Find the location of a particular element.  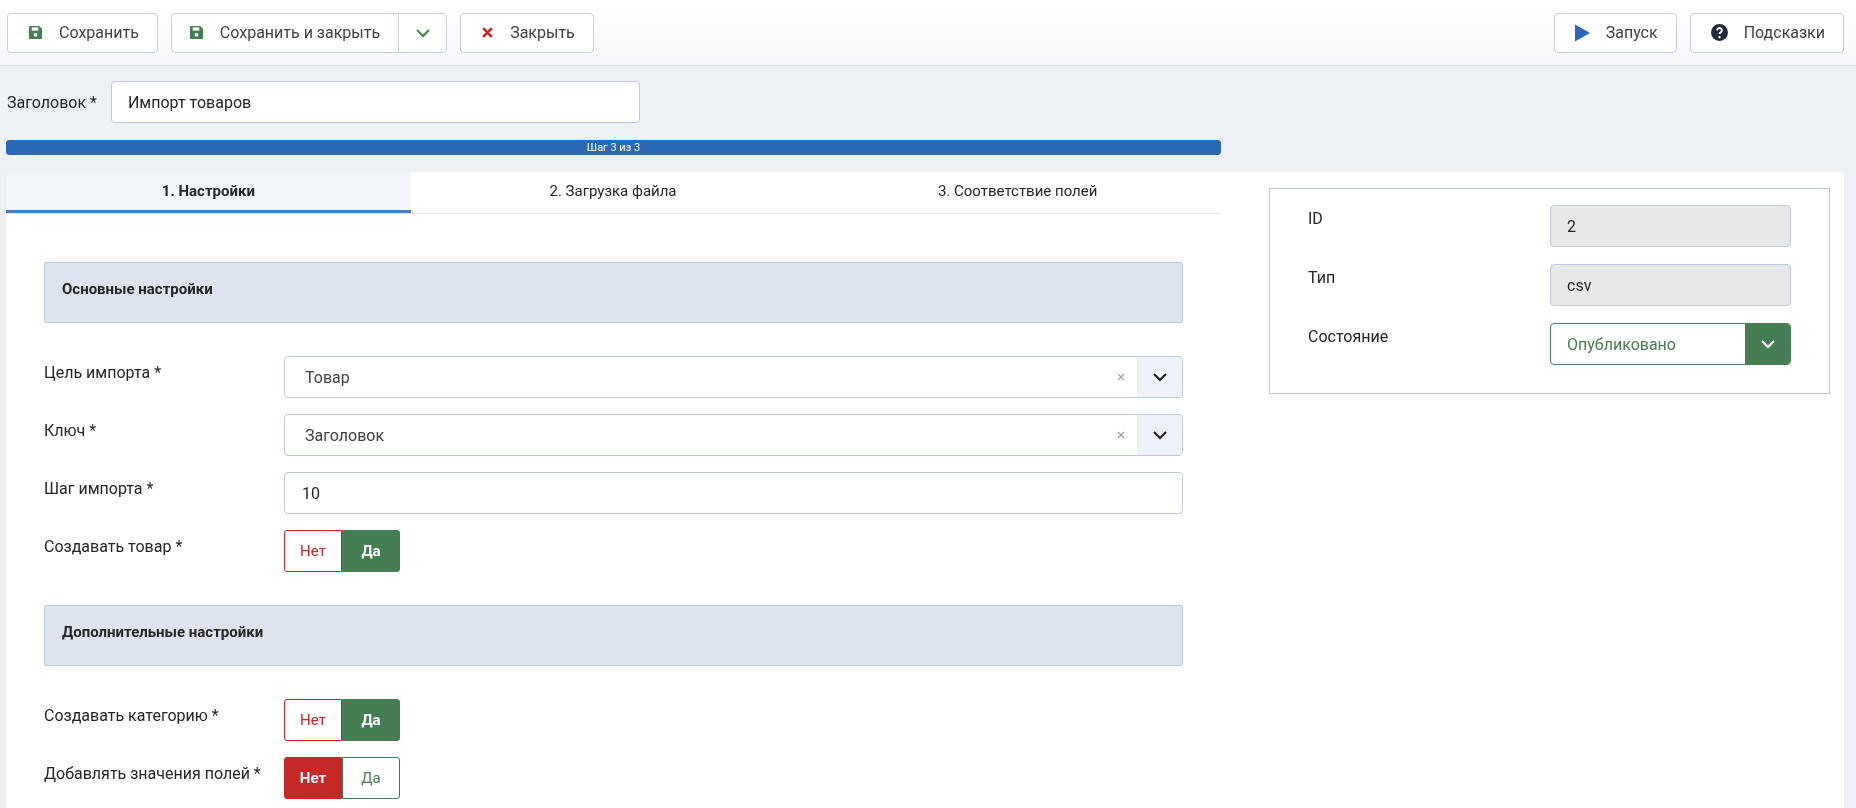

help-icon is located at coordinates (1719, 32).